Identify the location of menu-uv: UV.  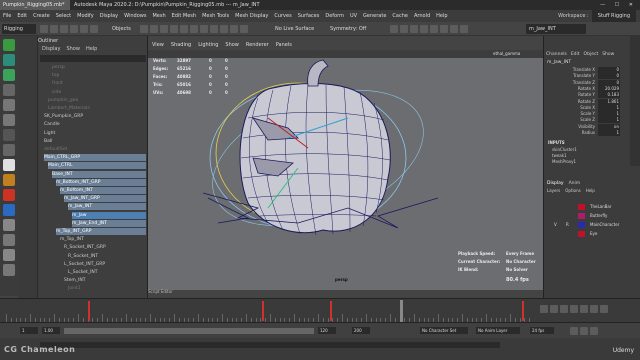
(353, 16).